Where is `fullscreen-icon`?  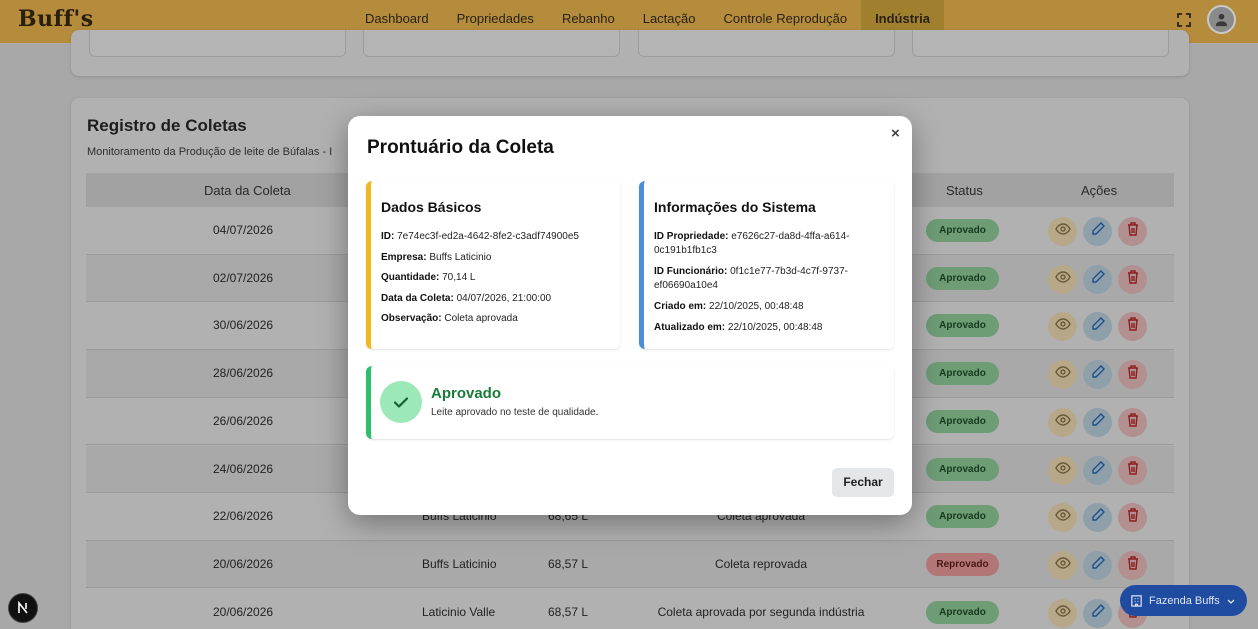 fullscreen-icon is located at coordinates (1184, 20).